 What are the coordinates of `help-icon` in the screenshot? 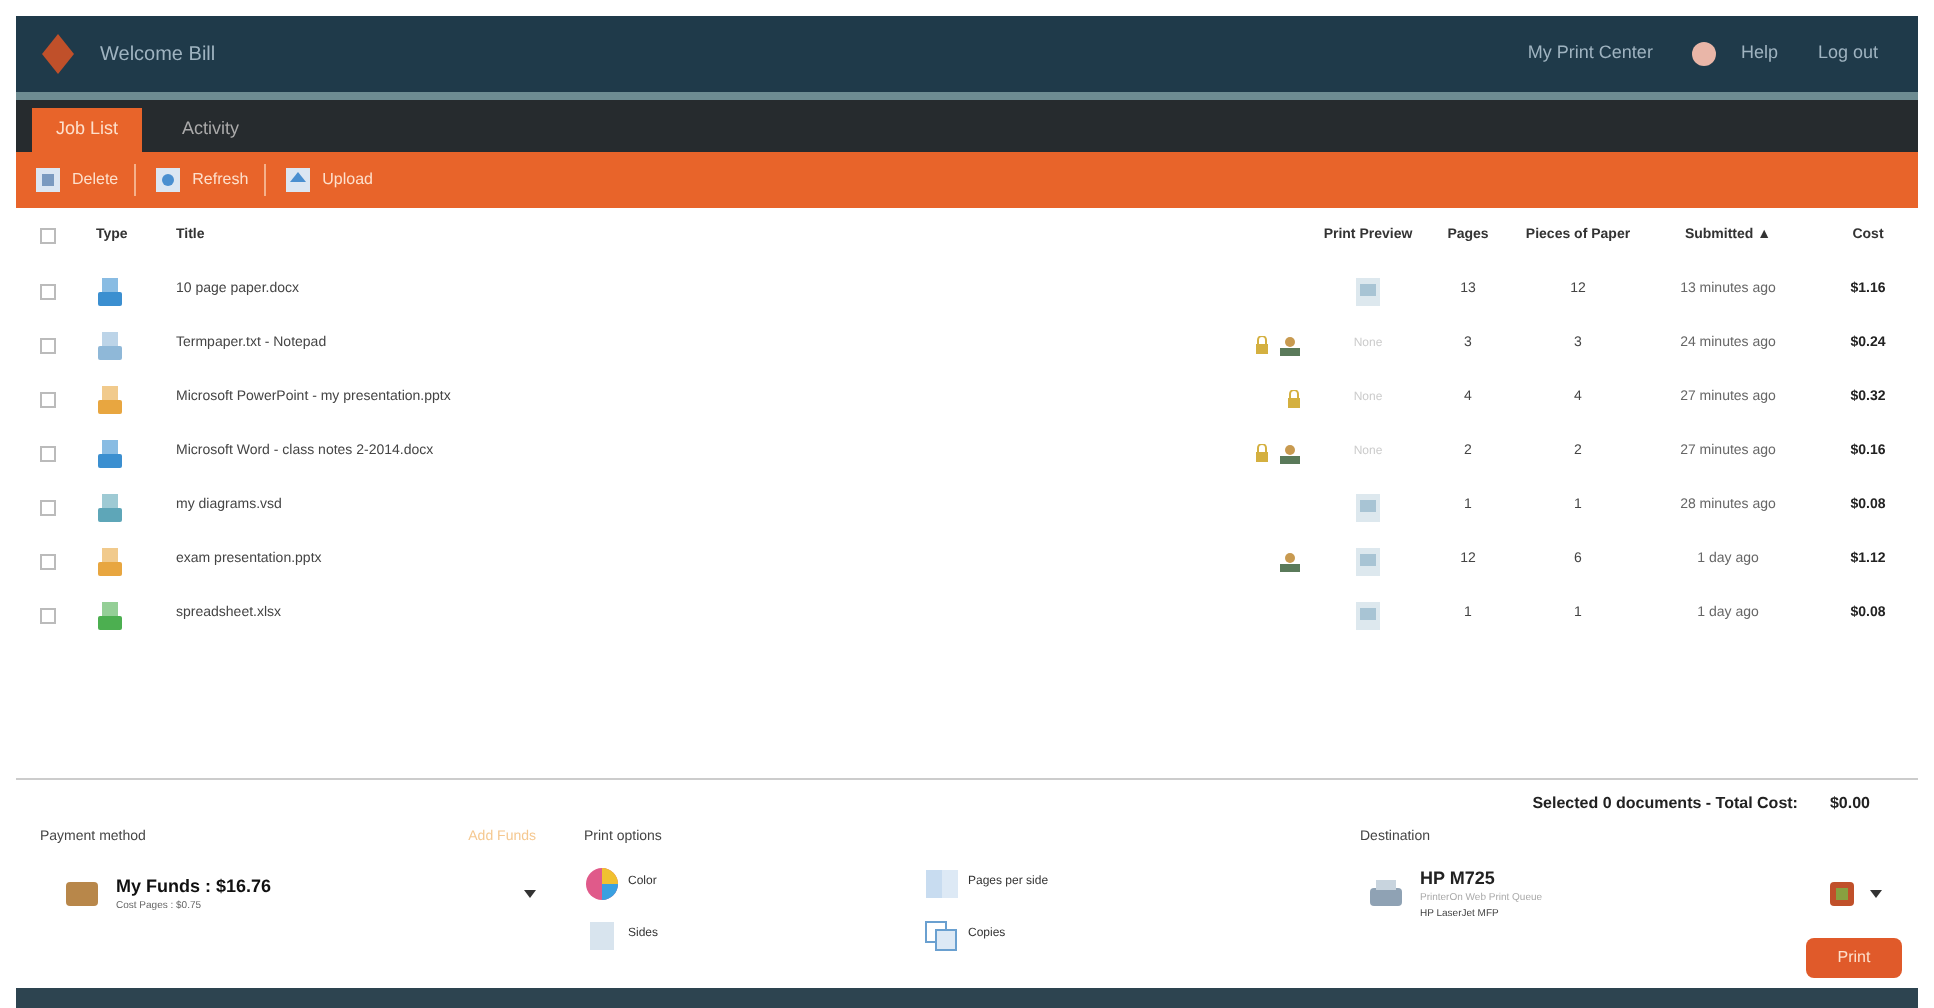 It's located at (1704, 54).